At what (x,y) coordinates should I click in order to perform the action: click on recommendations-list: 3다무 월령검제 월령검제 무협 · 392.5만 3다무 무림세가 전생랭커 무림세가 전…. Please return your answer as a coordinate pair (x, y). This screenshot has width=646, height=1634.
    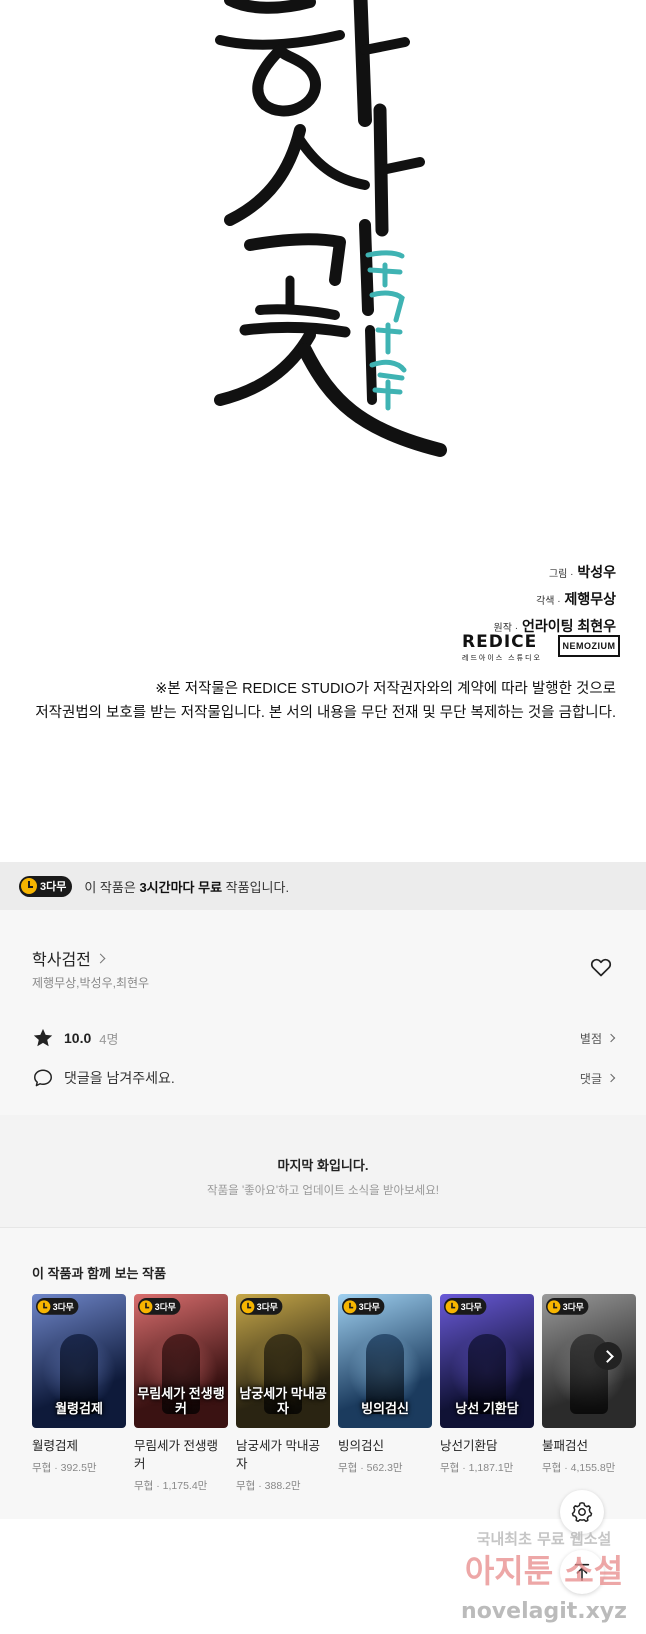
    Looking at the image, I should click on (339, 1399).